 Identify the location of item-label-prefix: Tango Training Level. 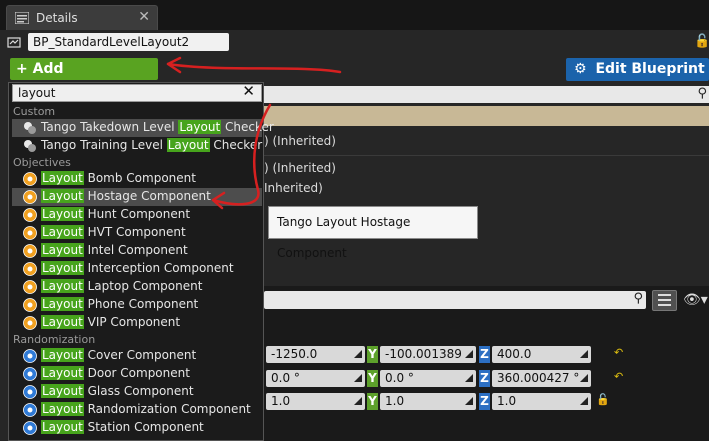
(104, 145).